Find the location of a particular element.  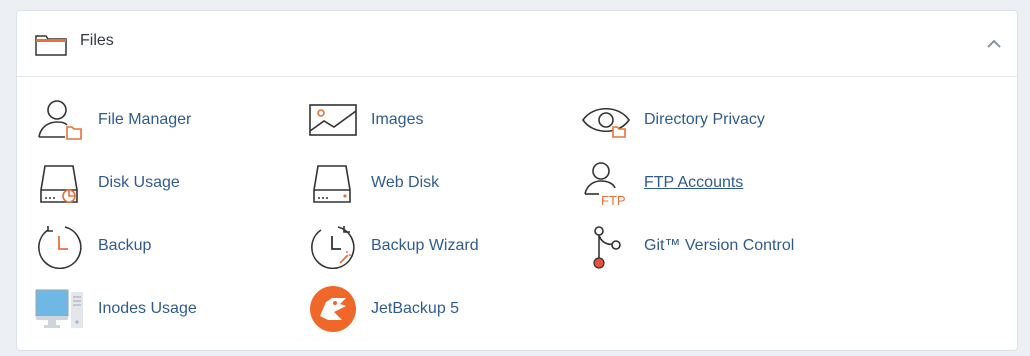

ftp-icon-text: FTP is located at coordinates (613, 199).